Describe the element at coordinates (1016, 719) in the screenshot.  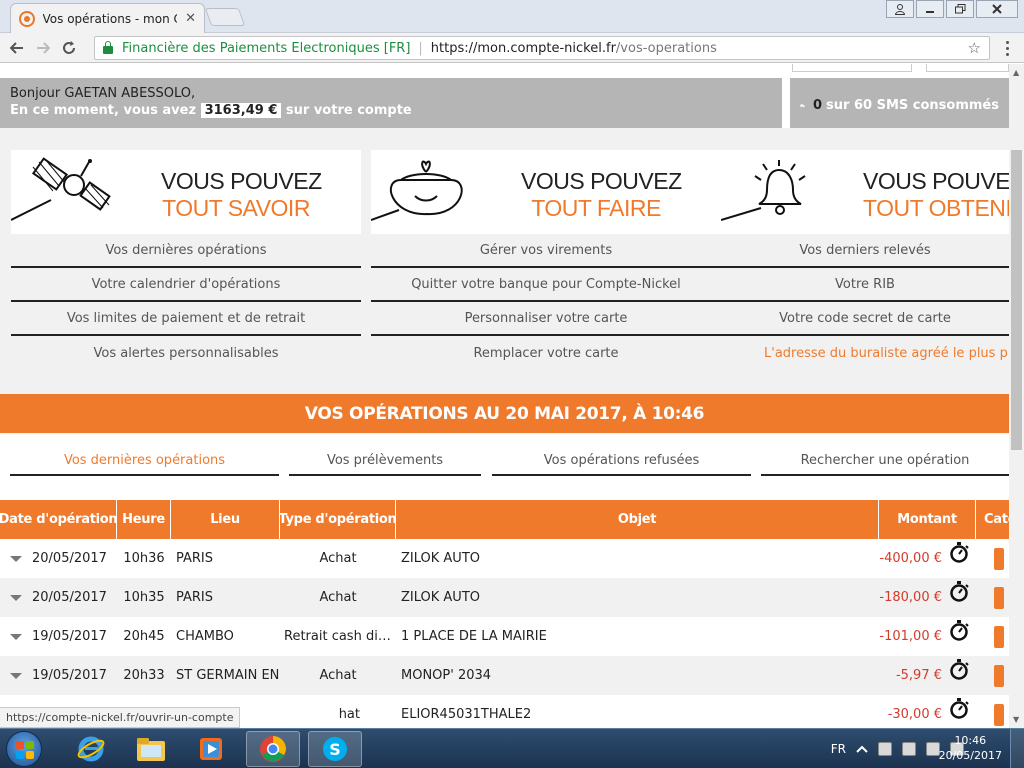
I see `scroll-down-icon: ▼` at that location.